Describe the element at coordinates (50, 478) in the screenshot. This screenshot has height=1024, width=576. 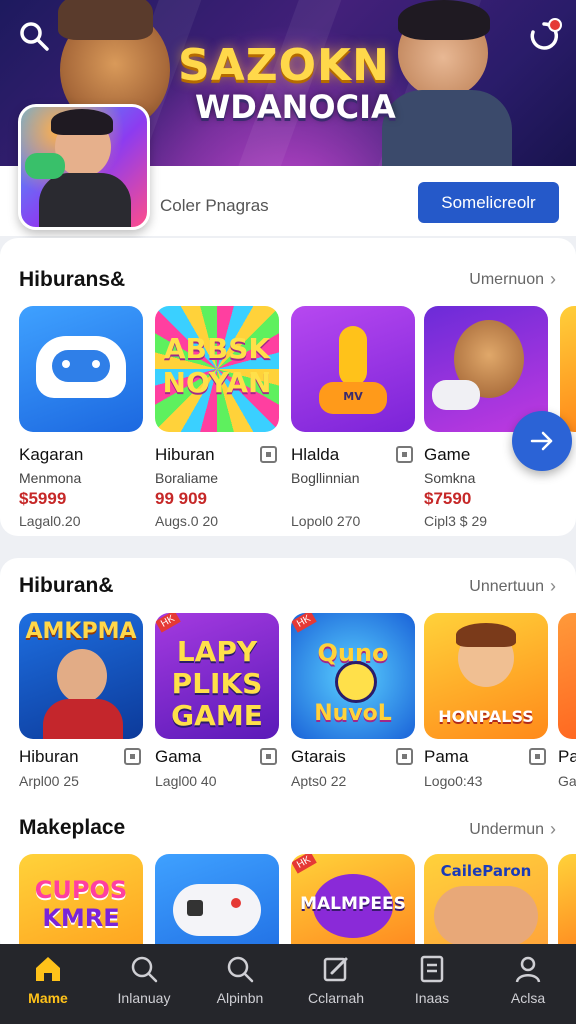
I see `app-subtitle: Menmona` at that location.